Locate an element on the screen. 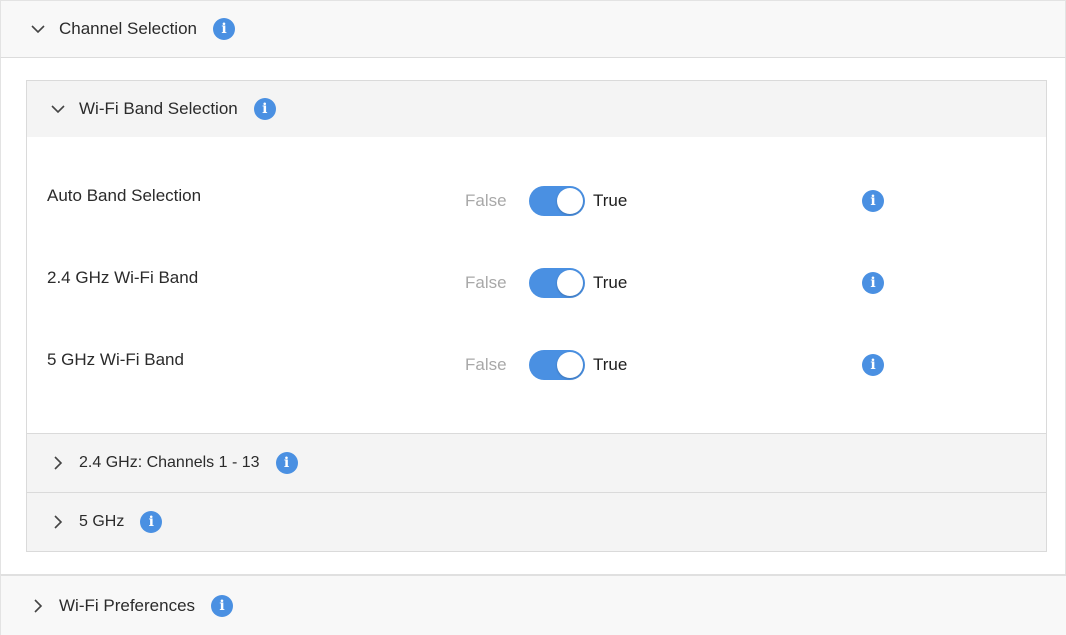 The width and height of the screenshot is (1066, 635). channel-selection-title: Channel Selection is located at coordinates (128, 28).